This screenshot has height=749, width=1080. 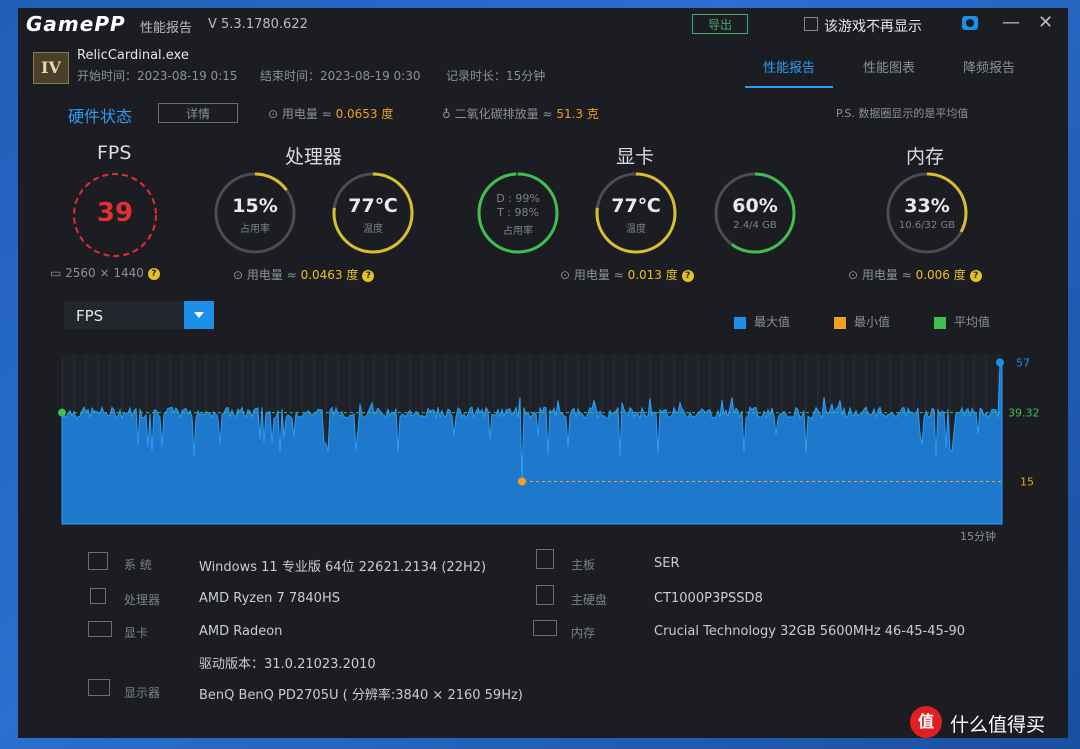 What do you see at coordinates (811, 24) in the screenshot?
I see `no-show-checkbox` at bounding box center [811, 24].